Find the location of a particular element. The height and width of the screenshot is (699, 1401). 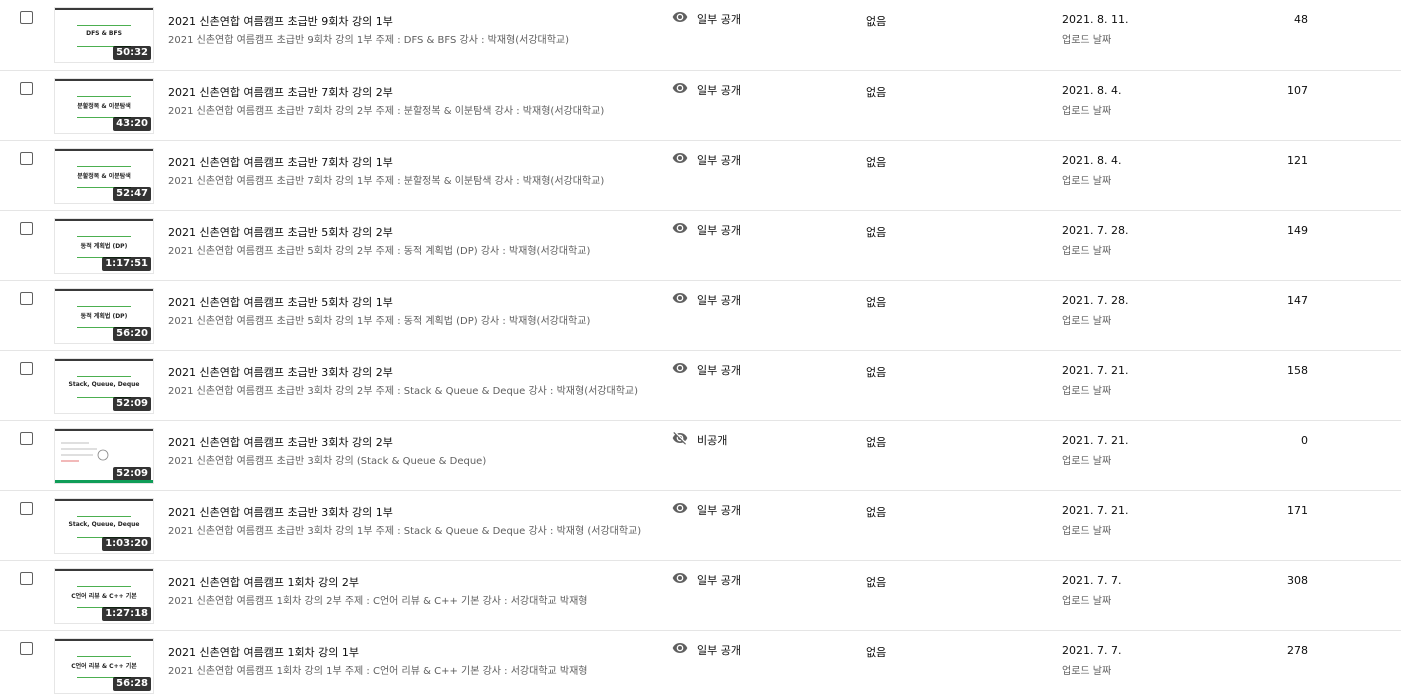

thumbnail-title: 분할정복 & 이분탐색 is located at coordinates (104, 176).